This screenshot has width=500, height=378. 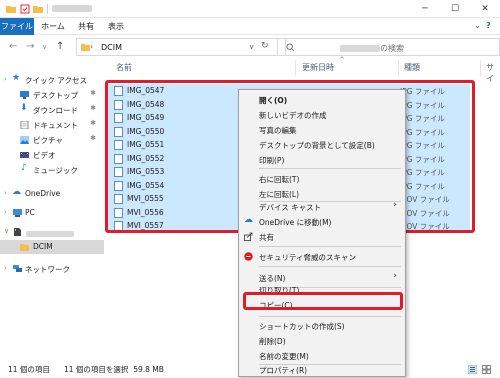 I want to click on properties-quick-icon, so click(x=25, y=9).